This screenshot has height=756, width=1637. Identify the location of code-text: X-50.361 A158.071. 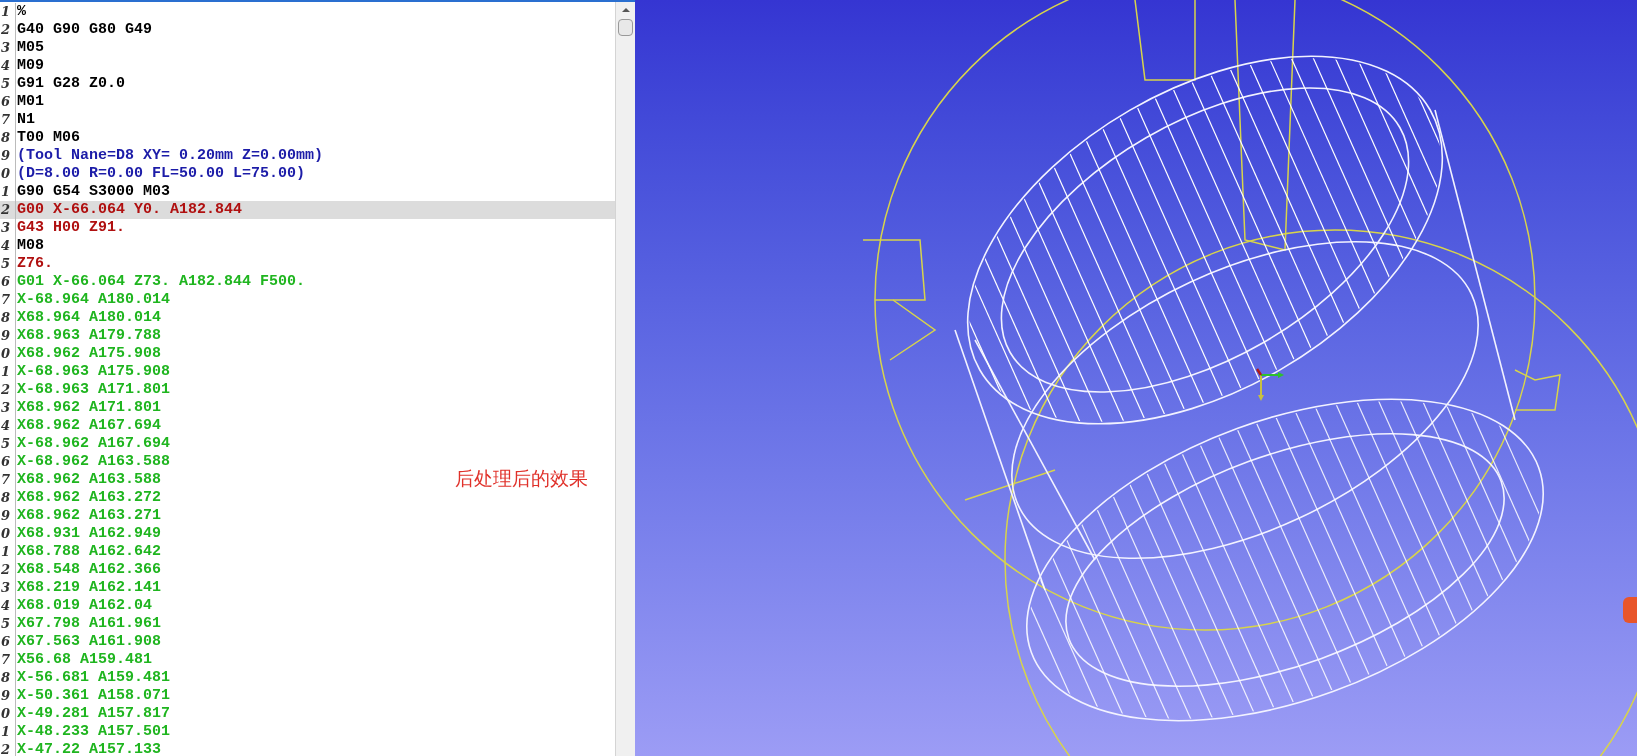
(93, 696).